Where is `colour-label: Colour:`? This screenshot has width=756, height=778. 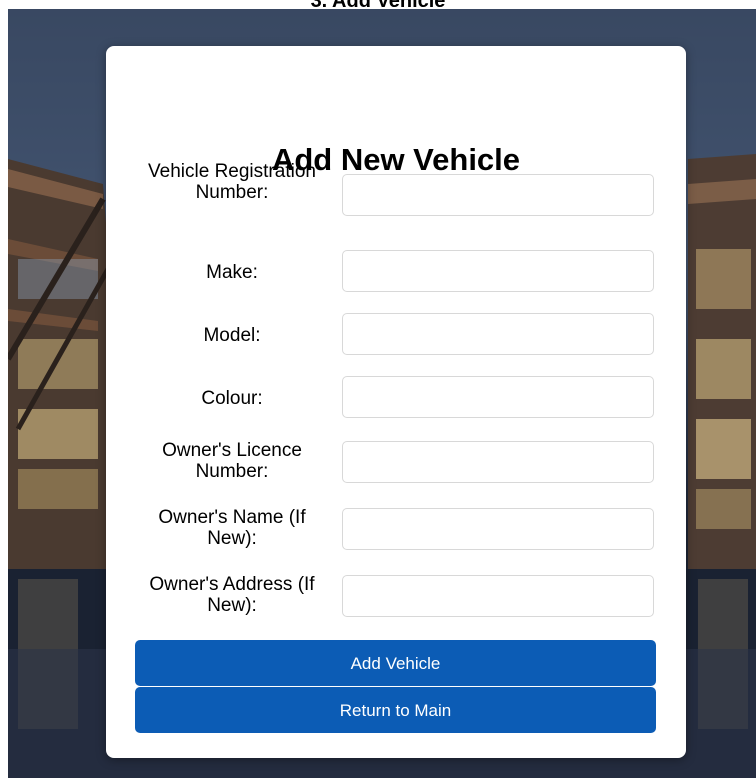 colour-label: Colour: is located at coordinates (232, 398).